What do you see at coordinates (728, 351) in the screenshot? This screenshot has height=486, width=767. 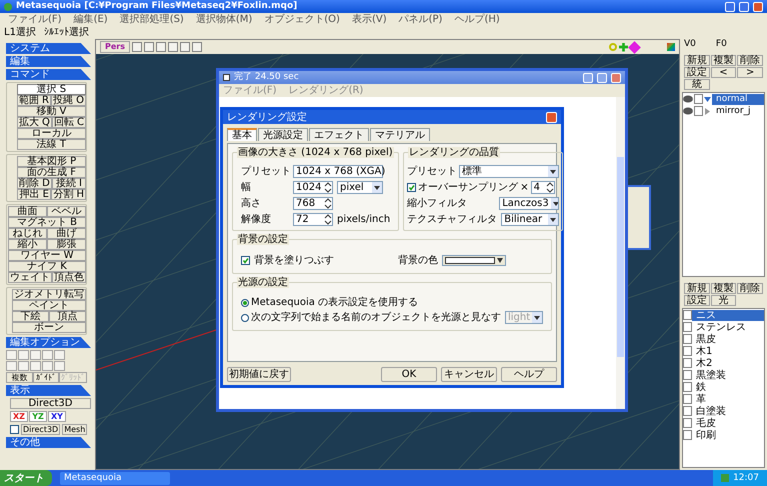 I see `material-item: 木1` at bounding box center [728, 351].